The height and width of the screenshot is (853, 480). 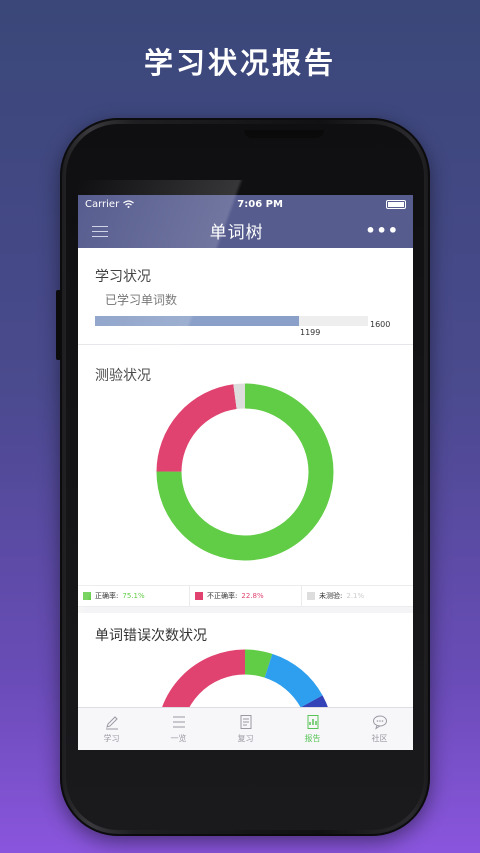 What do you see at coordinates (111, 738) in the screenshot?
I see `tab-study-label: 学习` at bounding box center [111, 738].